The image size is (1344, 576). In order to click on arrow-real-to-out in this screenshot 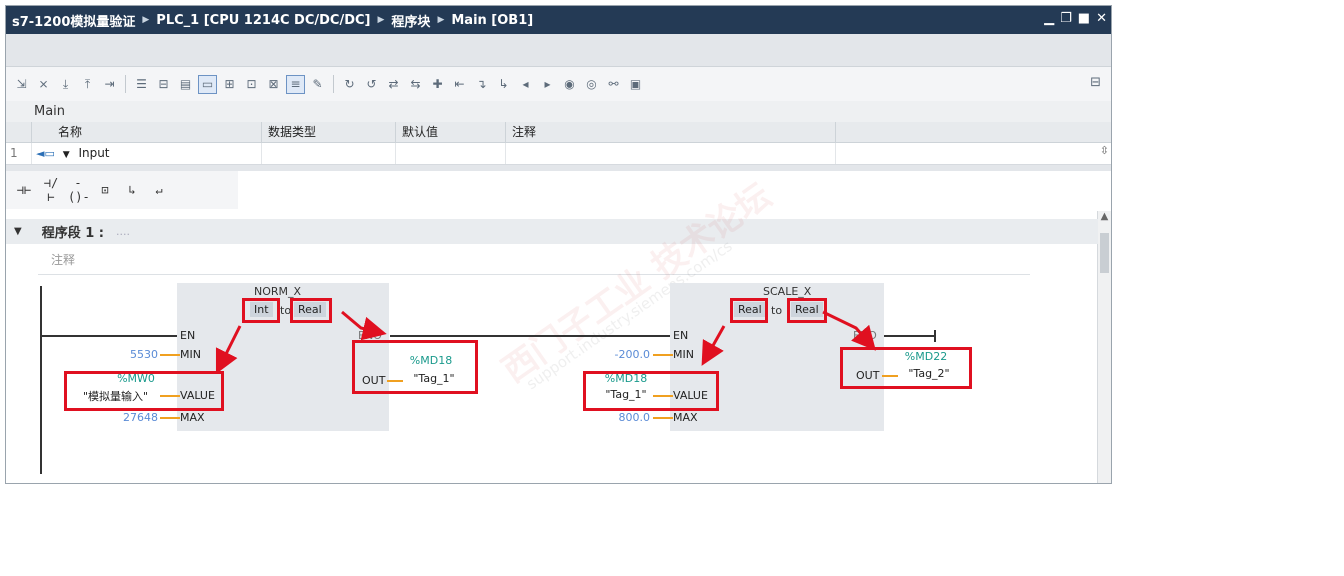, I will do `click(364, 325)`.